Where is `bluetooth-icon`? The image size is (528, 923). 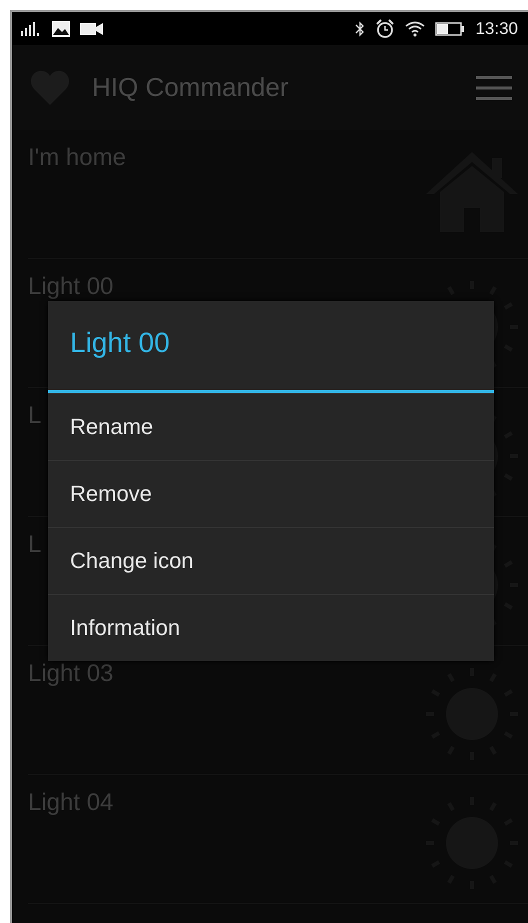
bluetooth-icon is located at coordinates (360, 28).